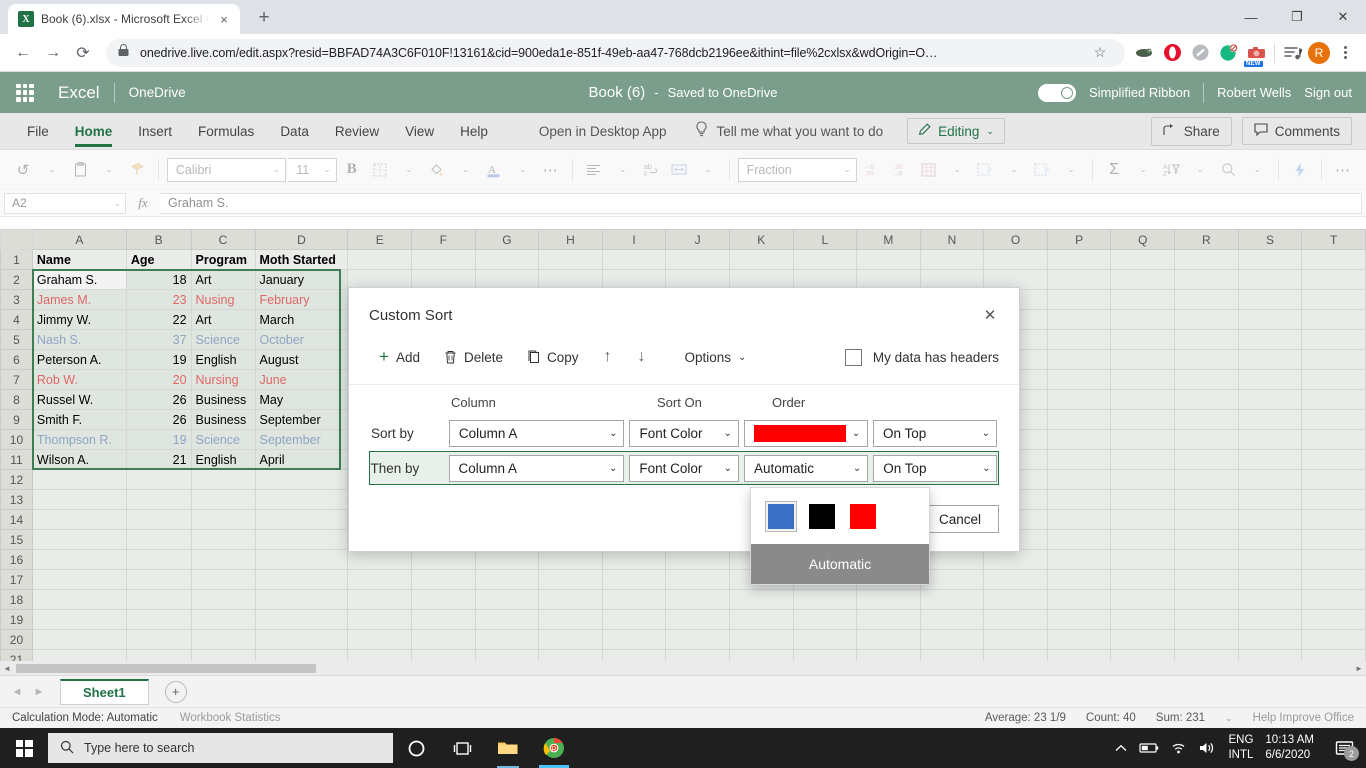  What do you see at coordinates (79, 519) in the screenshot?
I see `cell-a14` at bounding box center [79, 519].